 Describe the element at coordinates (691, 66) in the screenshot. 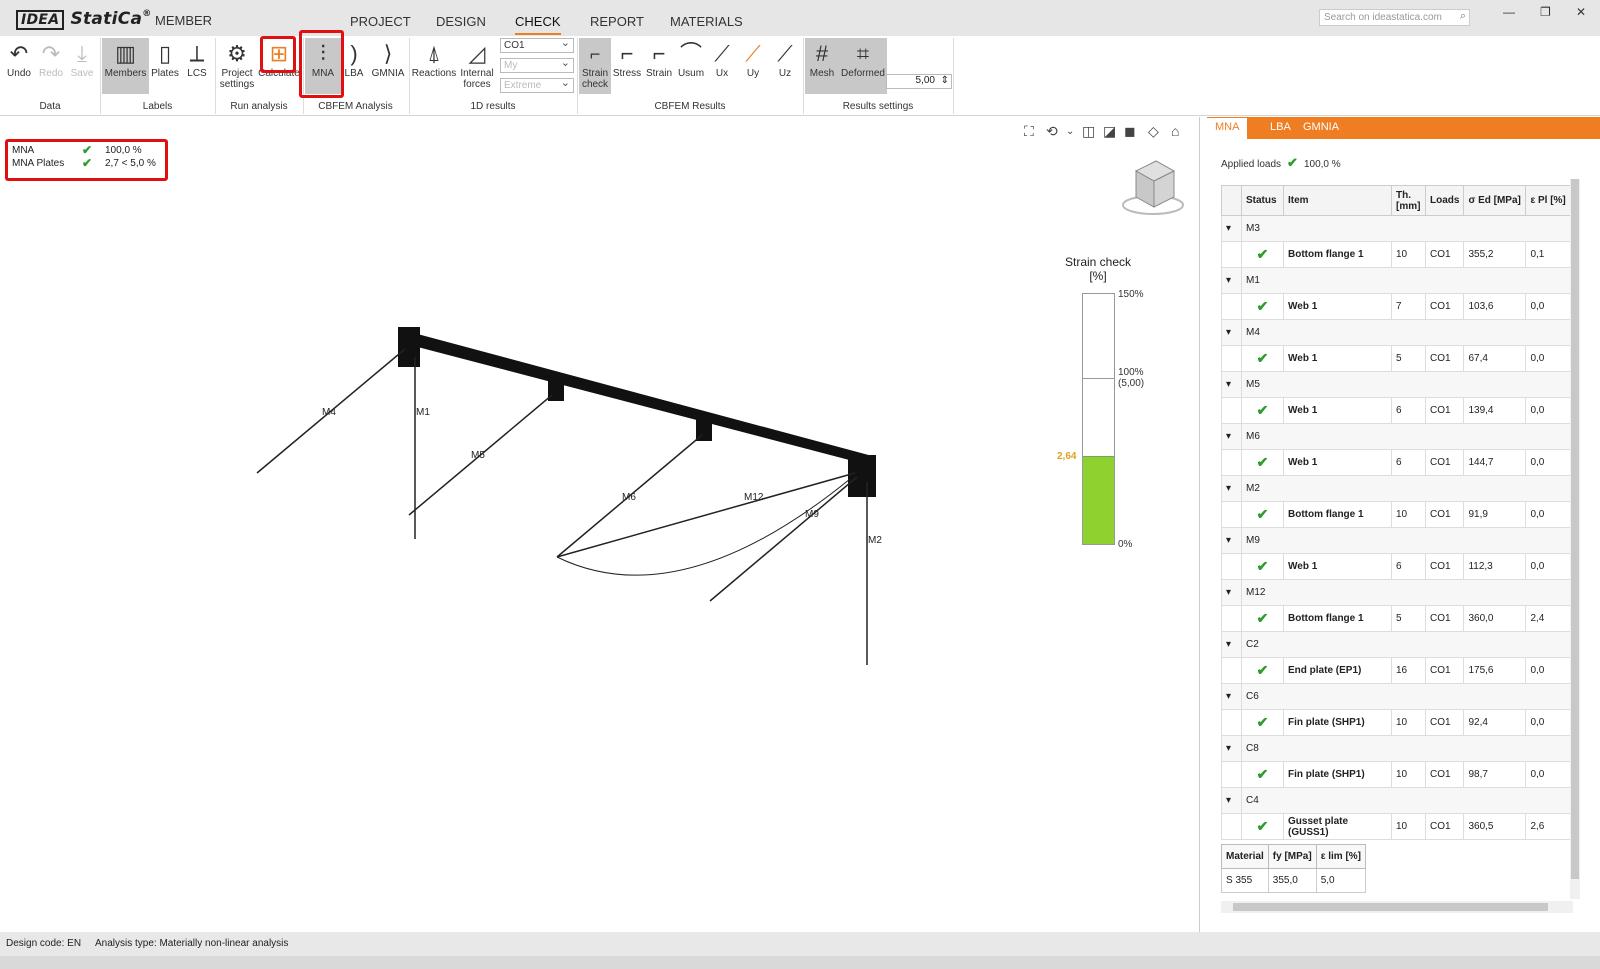

I see `usum-button: ⌒ Usum` at that location.